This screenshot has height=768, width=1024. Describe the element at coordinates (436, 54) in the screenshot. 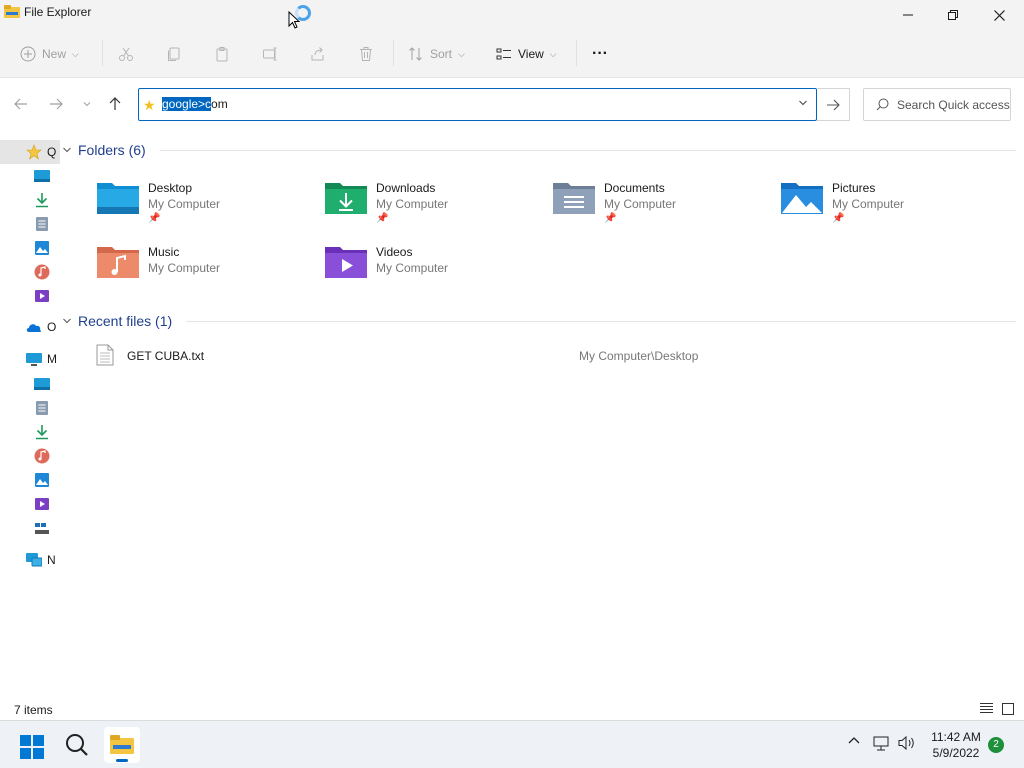

I see `sort-button: Sort ⌵` at that location.